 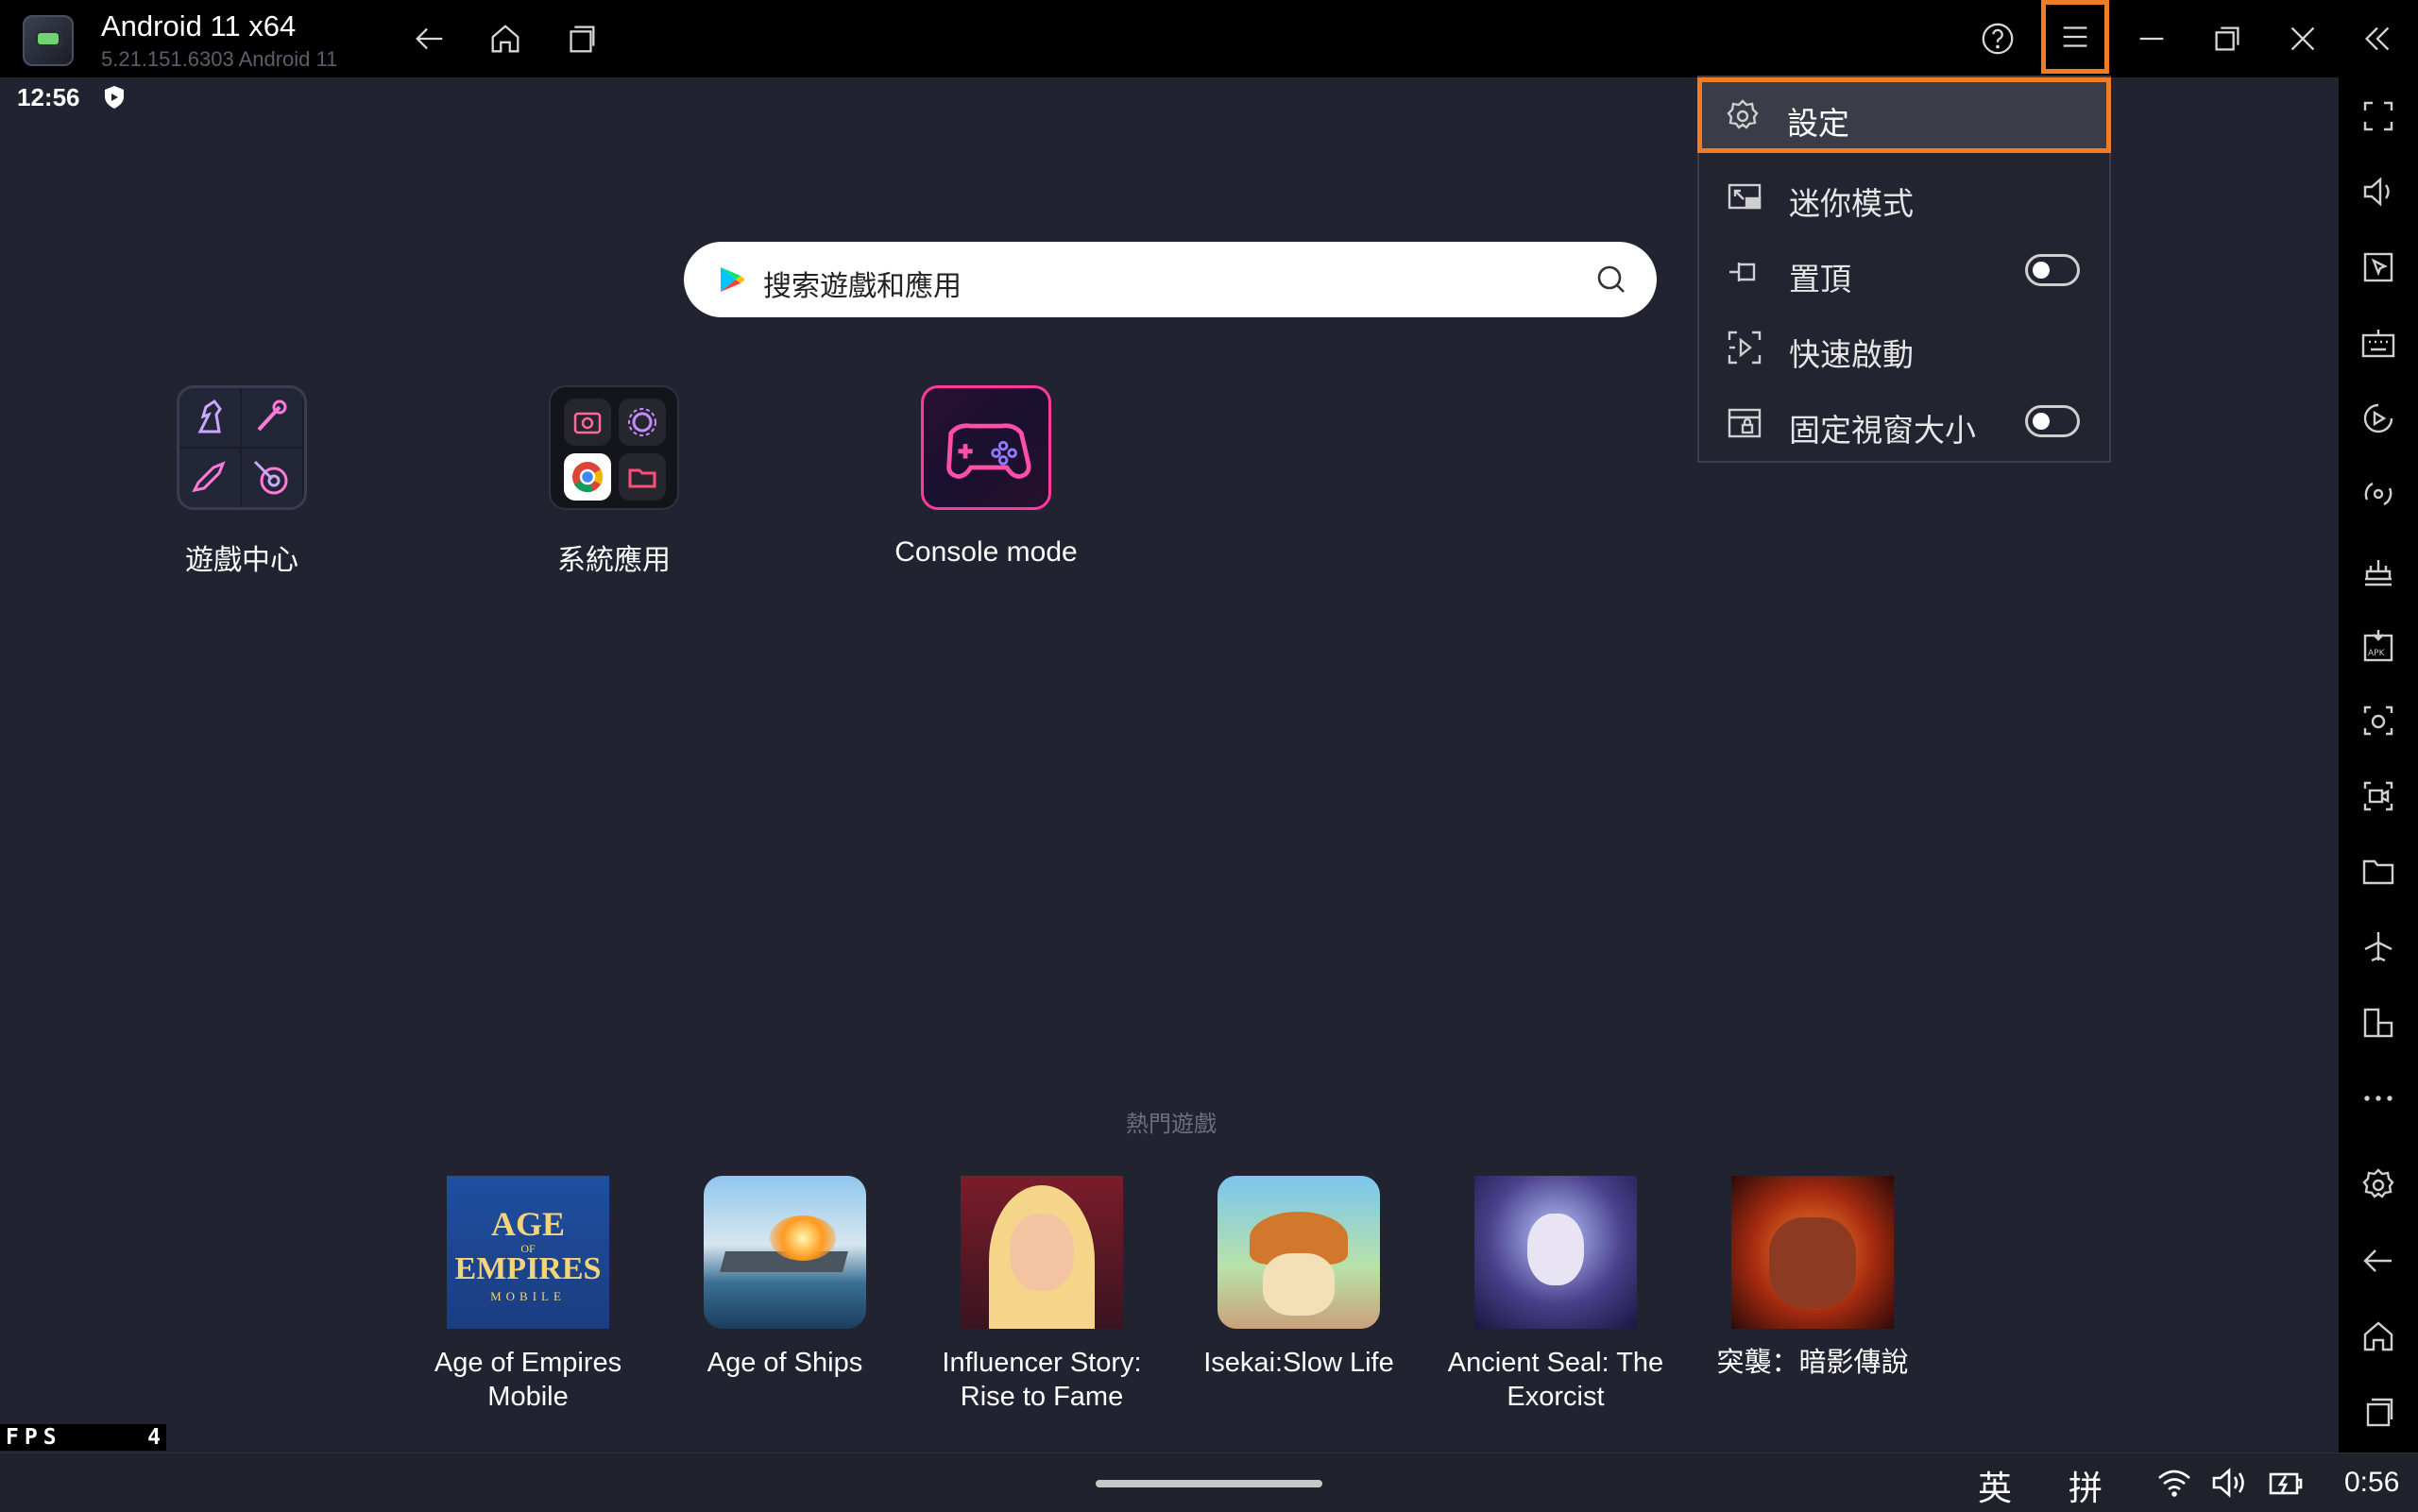 I want to click on menu-item-quick-launch: 快速啟動, so click(x=1904, y=346).